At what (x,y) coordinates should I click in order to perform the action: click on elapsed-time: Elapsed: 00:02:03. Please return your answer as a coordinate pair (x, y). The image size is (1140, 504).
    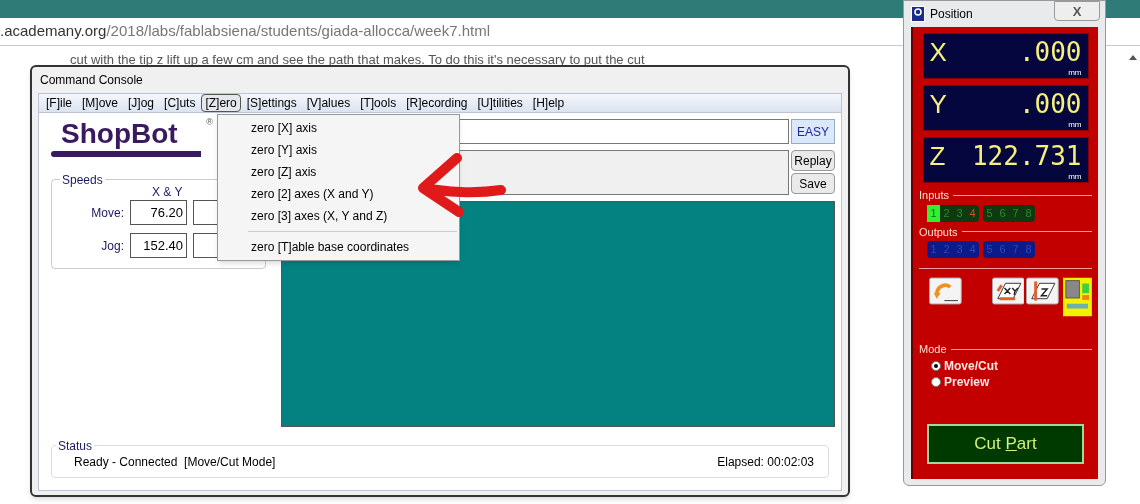
    Looking at the image, I should click on (765, 462).